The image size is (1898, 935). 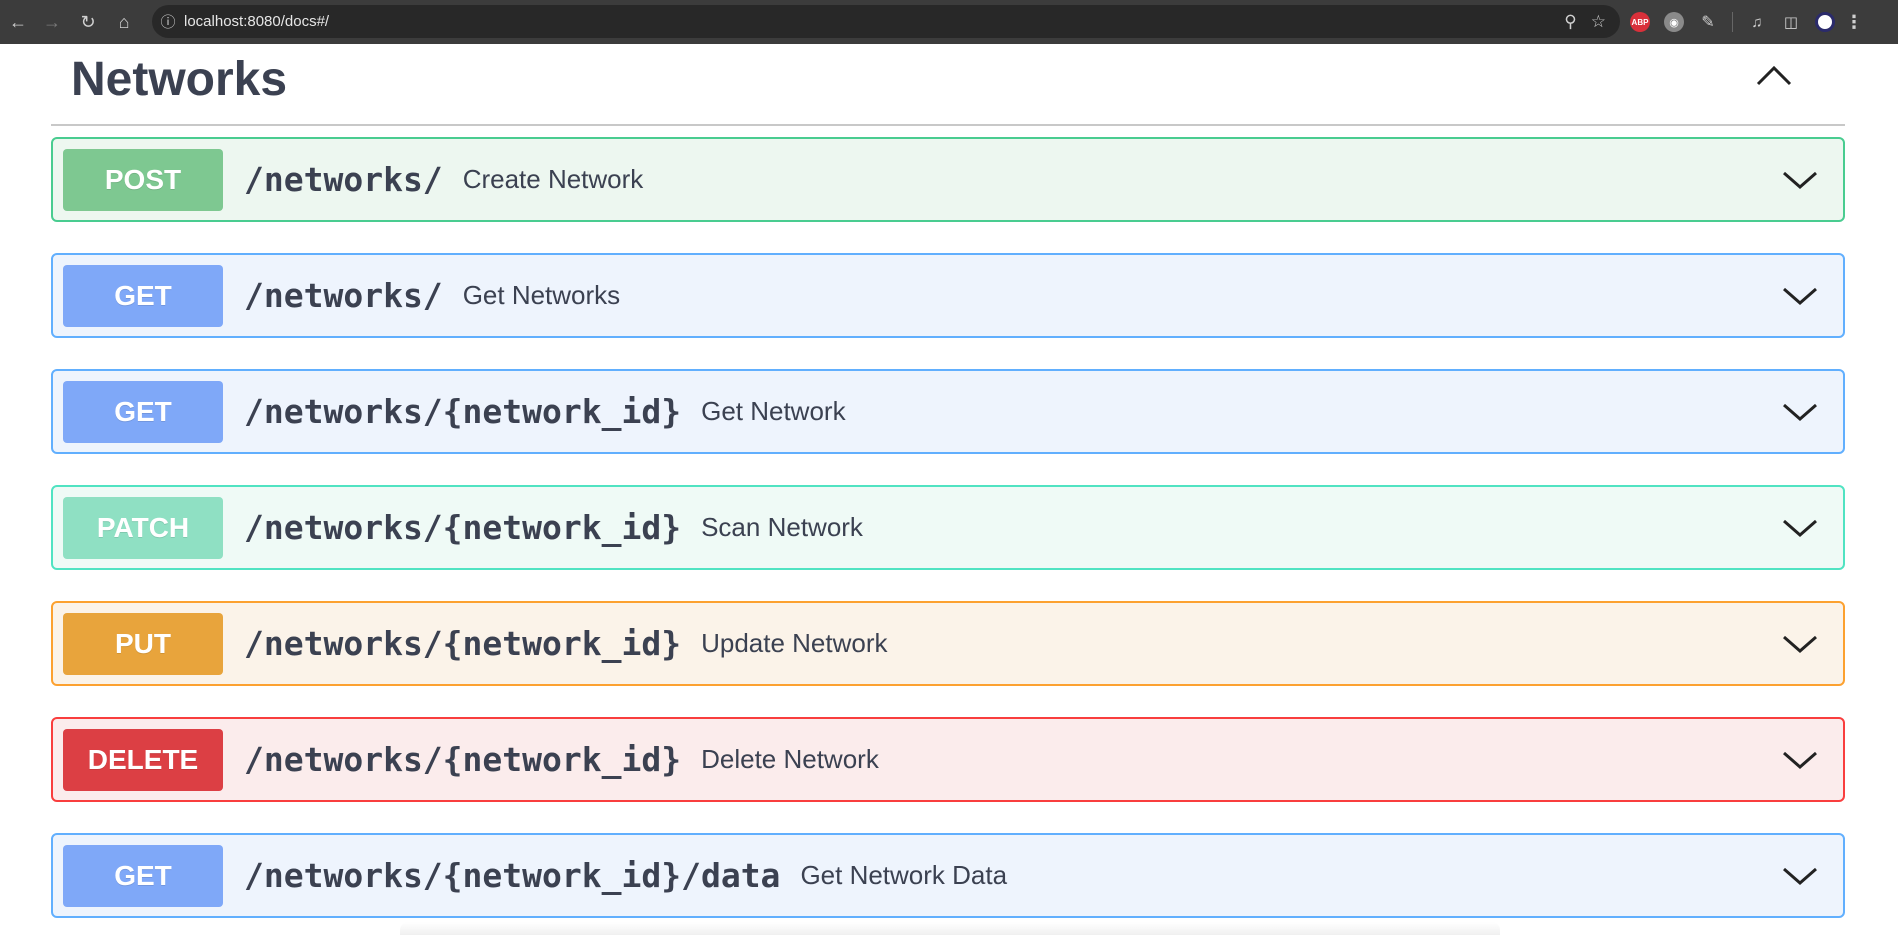 What do you see at coordinates (782, 527) in the screenshot?
I see `operation-summary: Scan Network` at bounding box center [782, 527].